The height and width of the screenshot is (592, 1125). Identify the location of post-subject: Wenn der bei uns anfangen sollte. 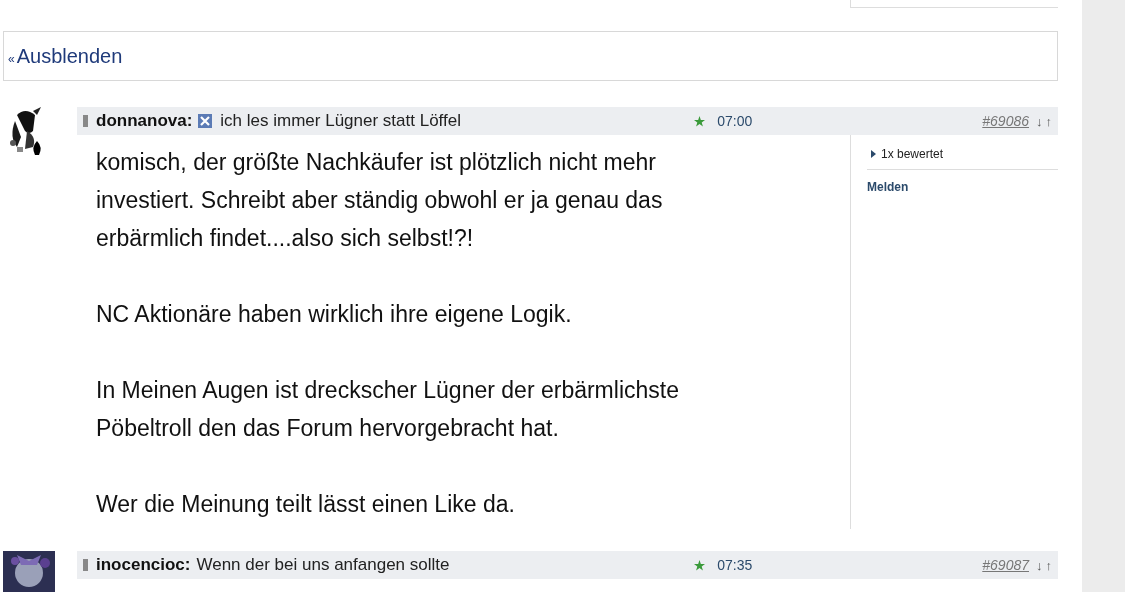
(323, 565).